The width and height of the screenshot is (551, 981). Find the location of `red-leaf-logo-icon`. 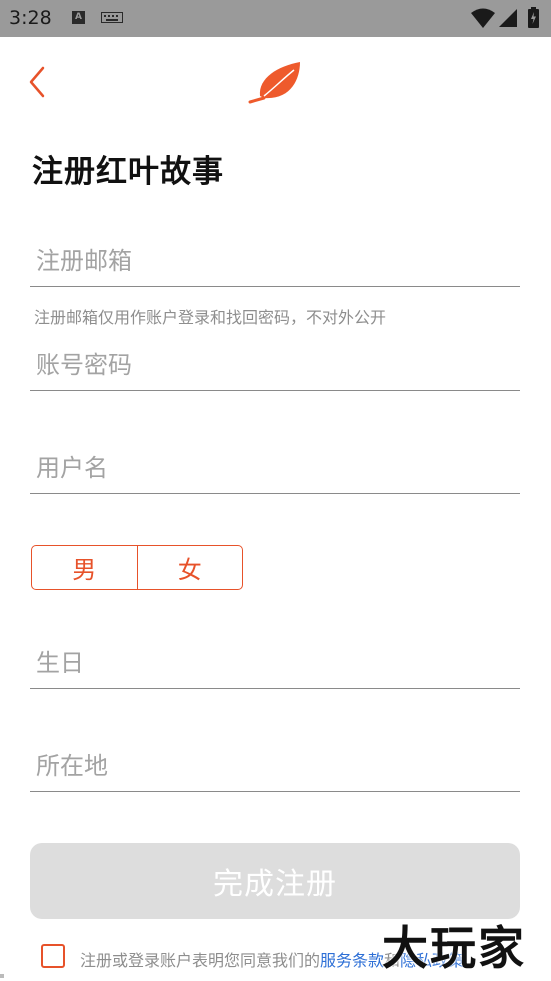

red-leaf-logo-icon is located at coordinates (274, 83).